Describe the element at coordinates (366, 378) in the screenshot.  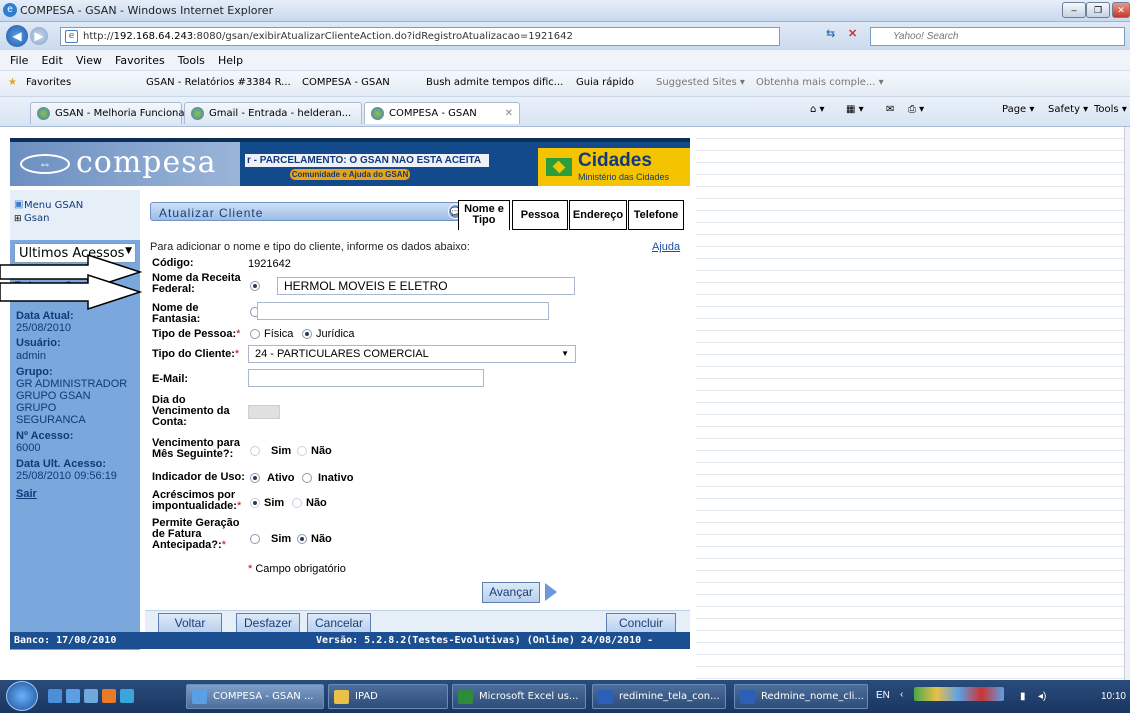
I see `email-input` at that location.